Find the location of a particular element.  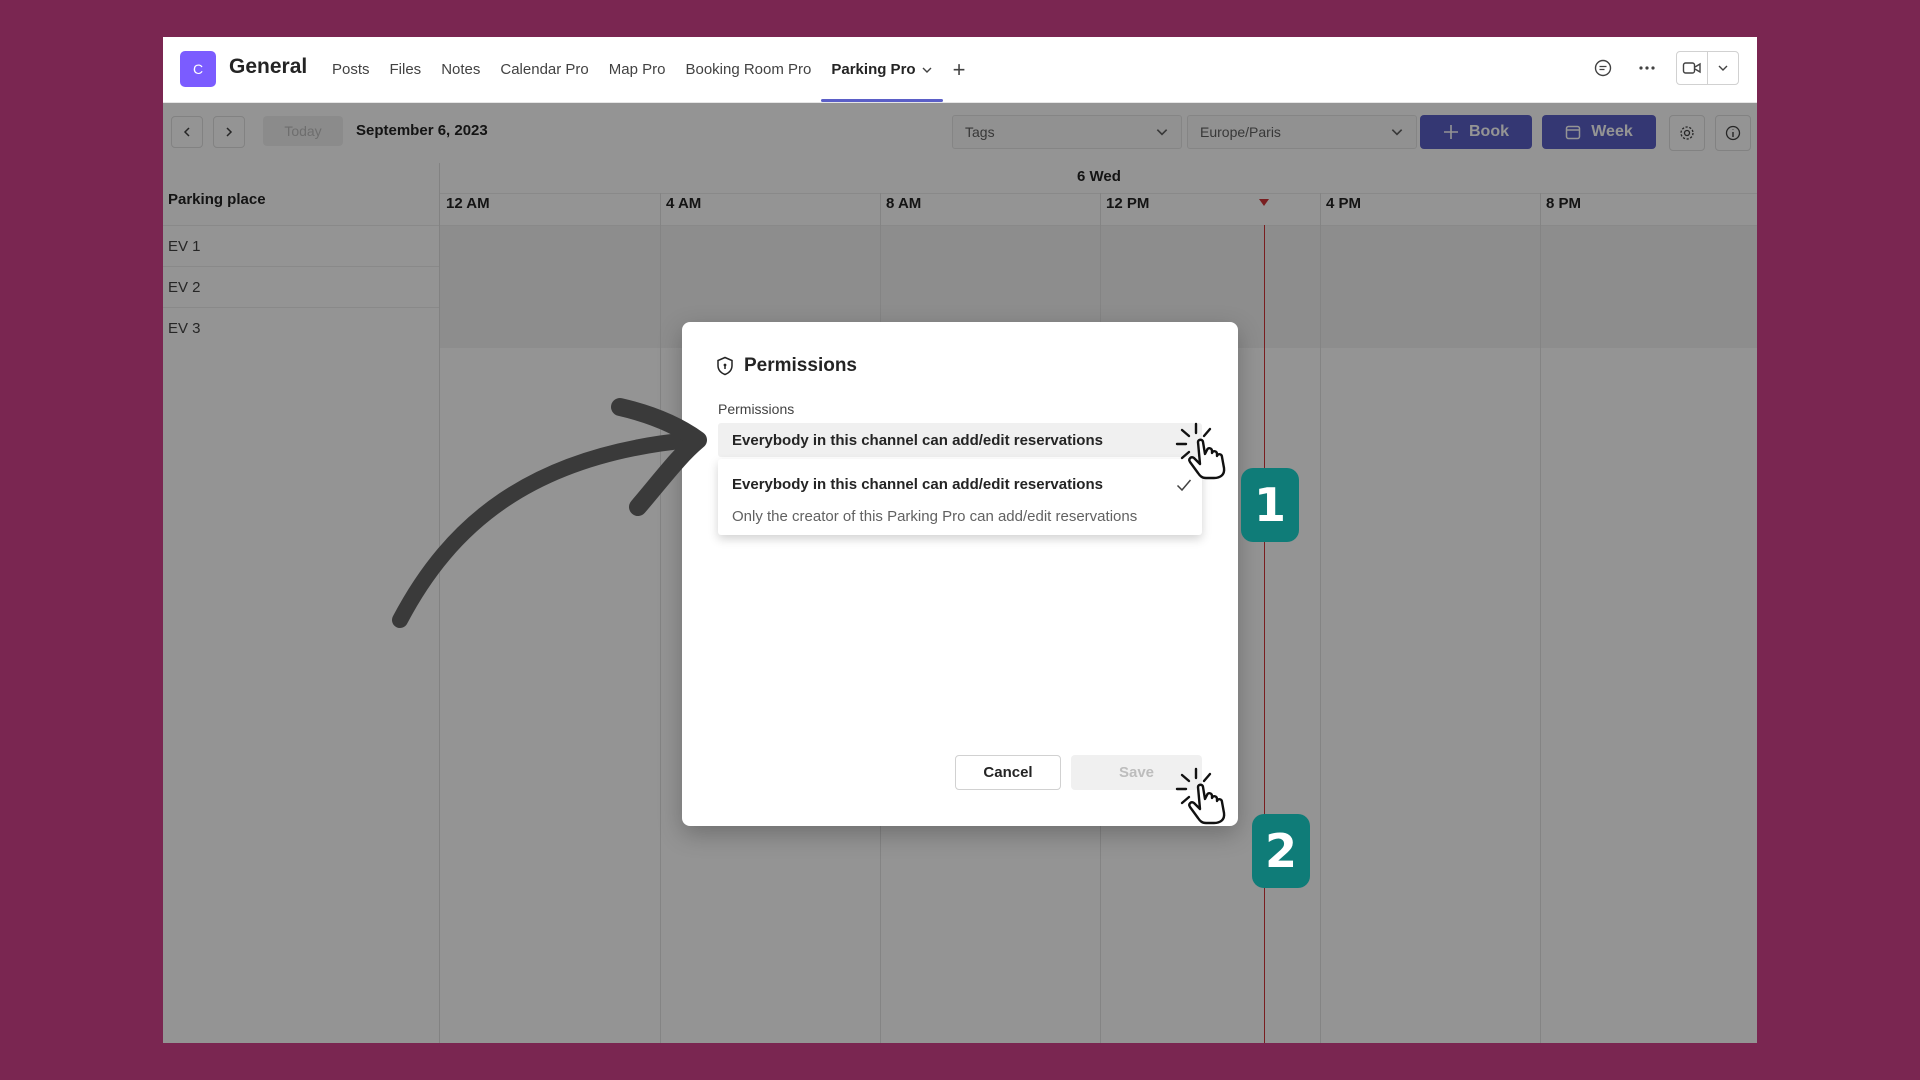

dialog-header: Permissions is located at coordinates (786, 366).